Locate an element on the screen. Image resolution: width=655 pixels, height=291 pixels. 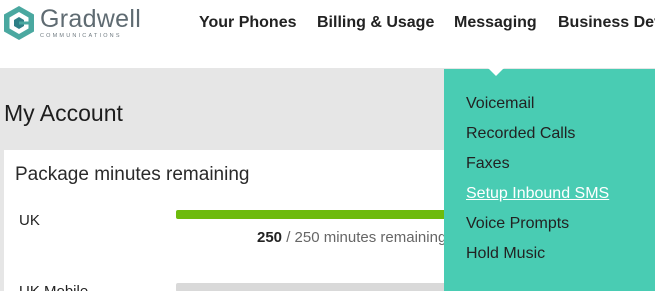
brand-logo: Gradwell COMMUNICATIONS is located at coordinates (71, 23).